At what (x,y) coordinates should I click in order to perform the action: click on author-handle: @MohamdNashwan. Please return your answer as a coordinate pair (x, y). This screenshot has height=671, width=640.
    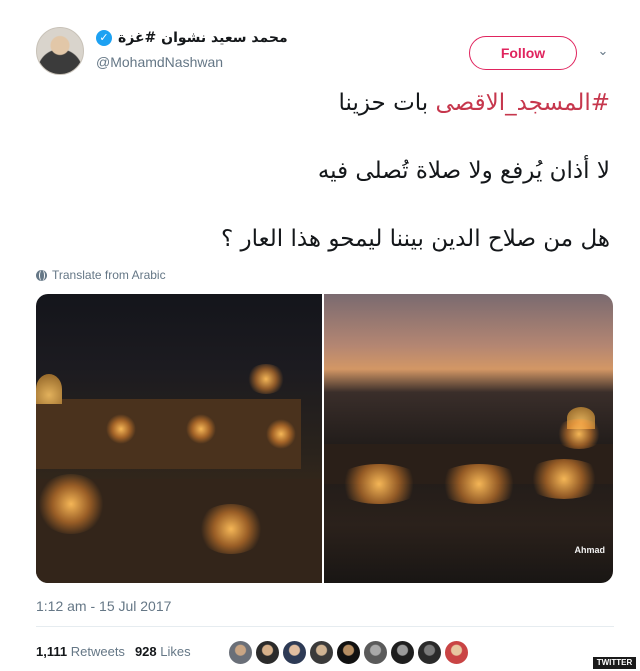
    Looking at the image, I should click on (159, 62).